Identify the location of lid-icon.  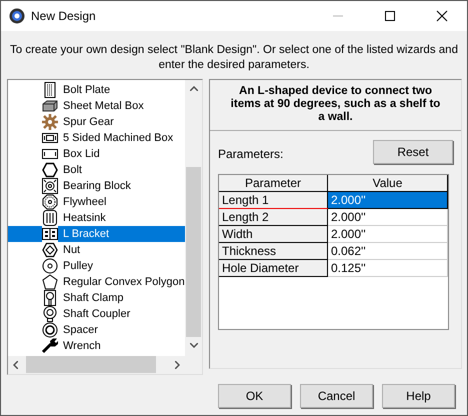
(50, 154).